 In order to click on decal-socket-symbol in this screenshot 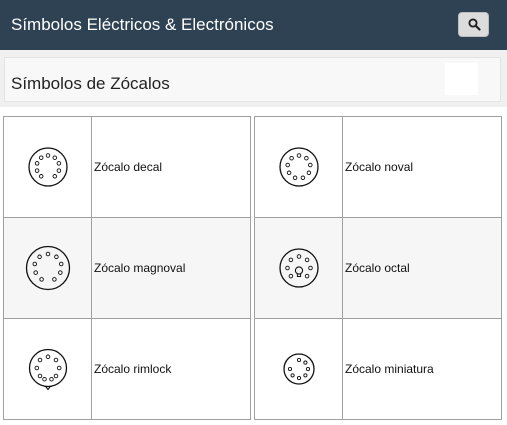, I will do `click(47, 167)`.